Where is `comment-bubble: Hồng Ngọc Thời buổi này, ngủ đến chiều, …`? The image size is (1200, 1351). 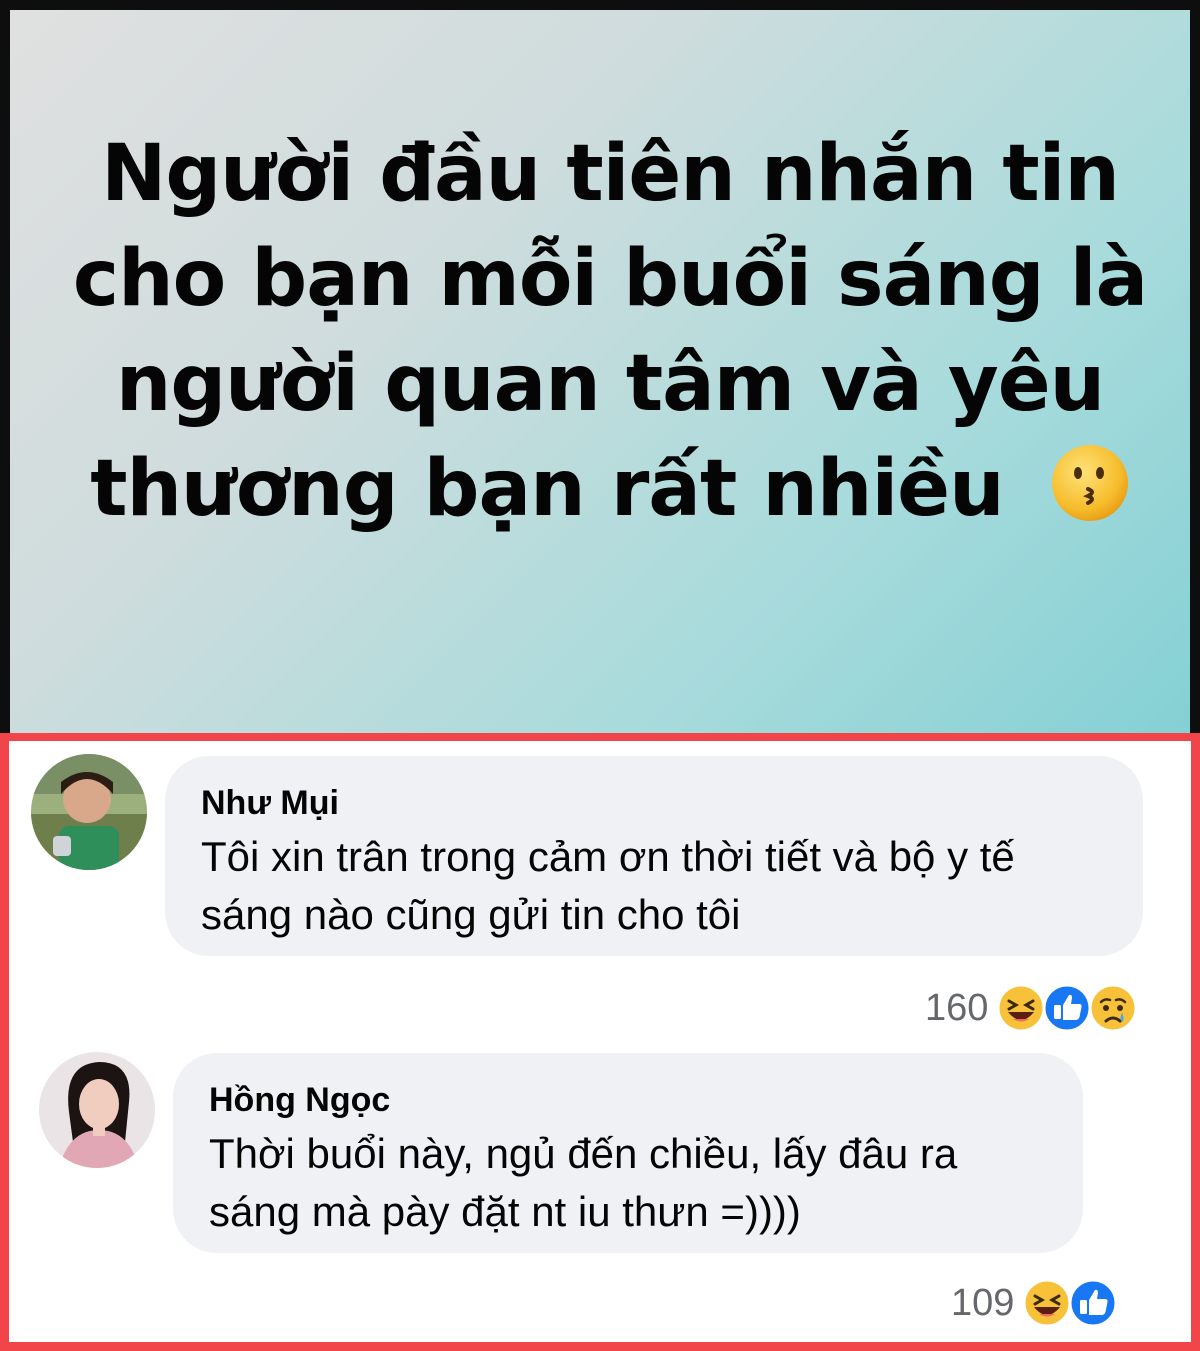
comment-bubble: Hồng Ngọc Thời buổi này, ngủ đến chiều, … is located at coordinates (628, 1153).